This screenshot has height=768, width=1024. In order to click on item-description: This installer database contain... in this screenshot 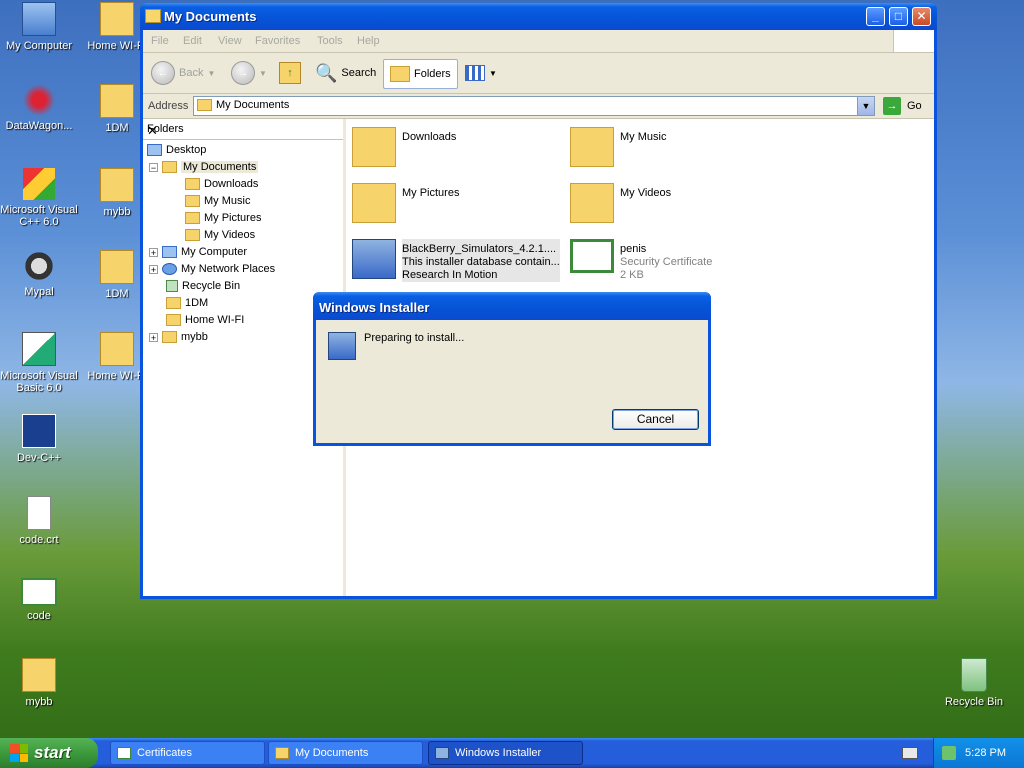, I will do `click(481, 262)`.